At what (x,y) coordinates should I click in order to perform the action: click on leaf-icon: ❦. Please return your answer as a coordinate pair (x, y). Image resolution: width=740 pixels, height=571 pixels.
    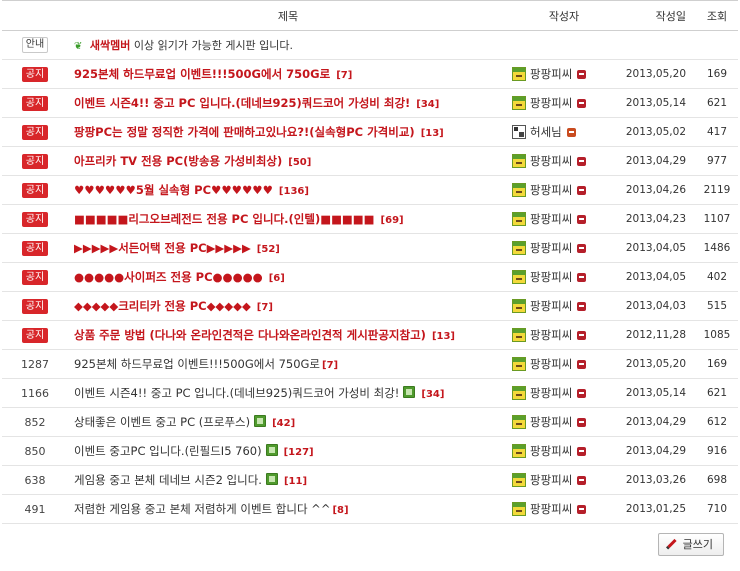
    Looking at the image, I should click on (78, 46).